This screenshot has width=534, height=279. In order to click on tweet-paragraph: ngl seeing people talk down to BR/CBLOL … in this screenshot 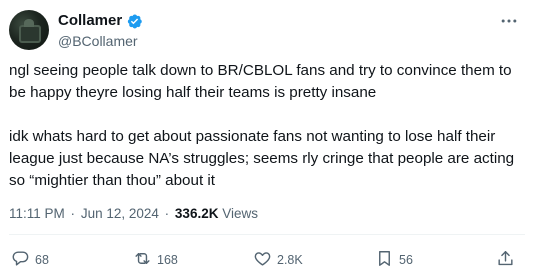, I will do `click(262, 81)`.